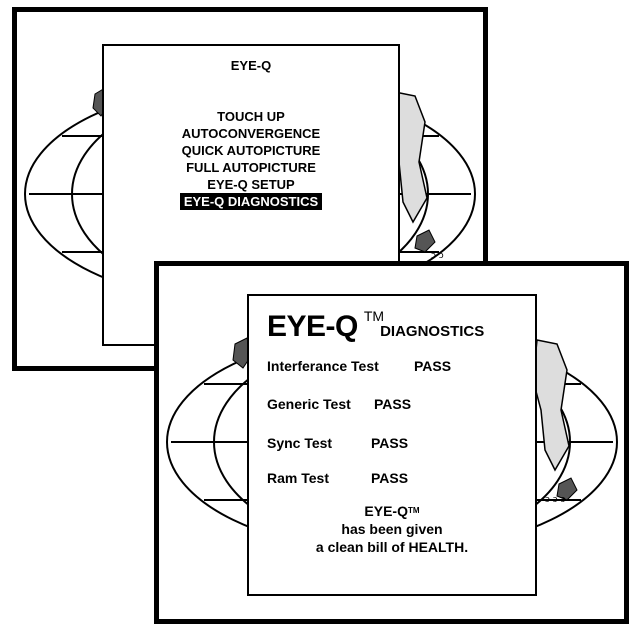 The height and width of the screenshot is (624, 629). Describe the element at coordinates (555, 500) in the screenshot. I see `svg-text: ɔ ɔ ɔ` at that location.